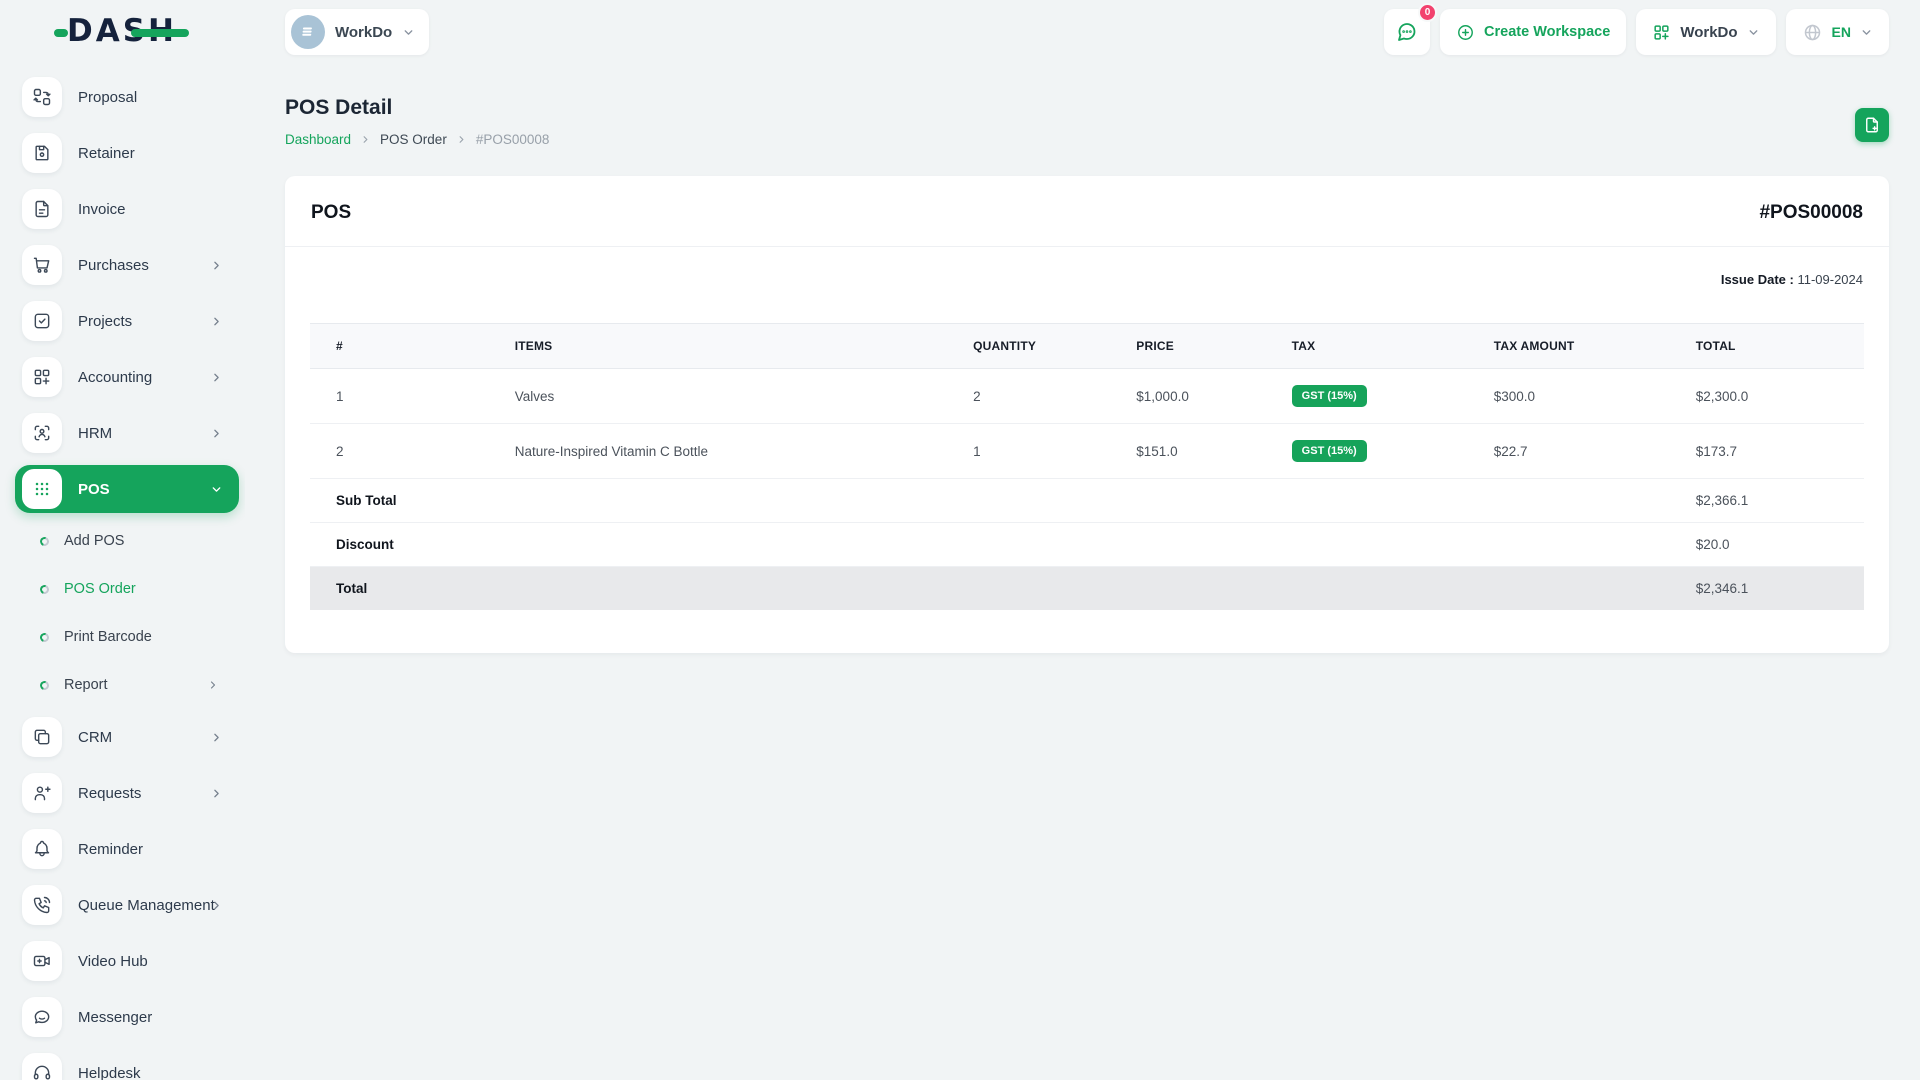  I want to click on subtotal-row: Sub Total $2,366.1, so click(1087, 500).